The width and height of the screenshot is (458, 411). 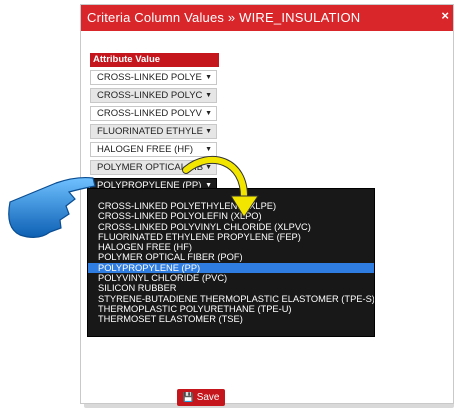 I want to click on select-value: HALOGEN FREE (HF), so click(x=145, y=149).